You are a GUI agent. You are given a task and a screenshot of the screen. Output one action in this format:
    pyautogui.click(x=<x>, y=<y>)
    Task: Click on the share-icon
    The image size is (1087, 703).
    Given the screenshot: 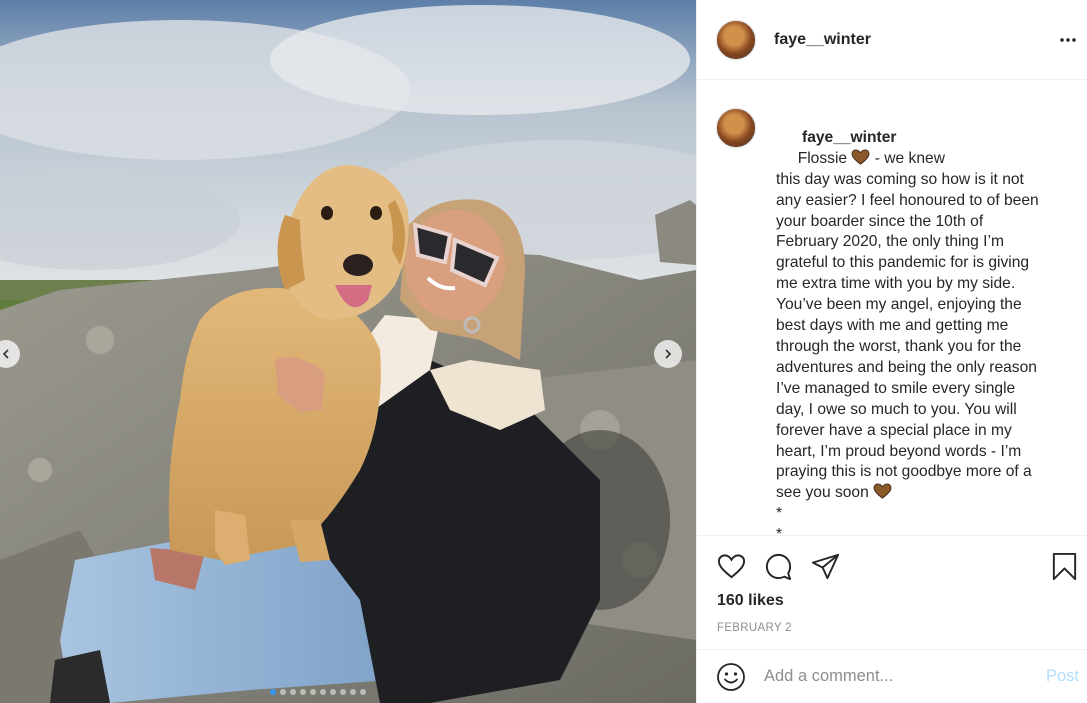 What is the action you would take?
    pyautogui.click(x=825, y=566)
    